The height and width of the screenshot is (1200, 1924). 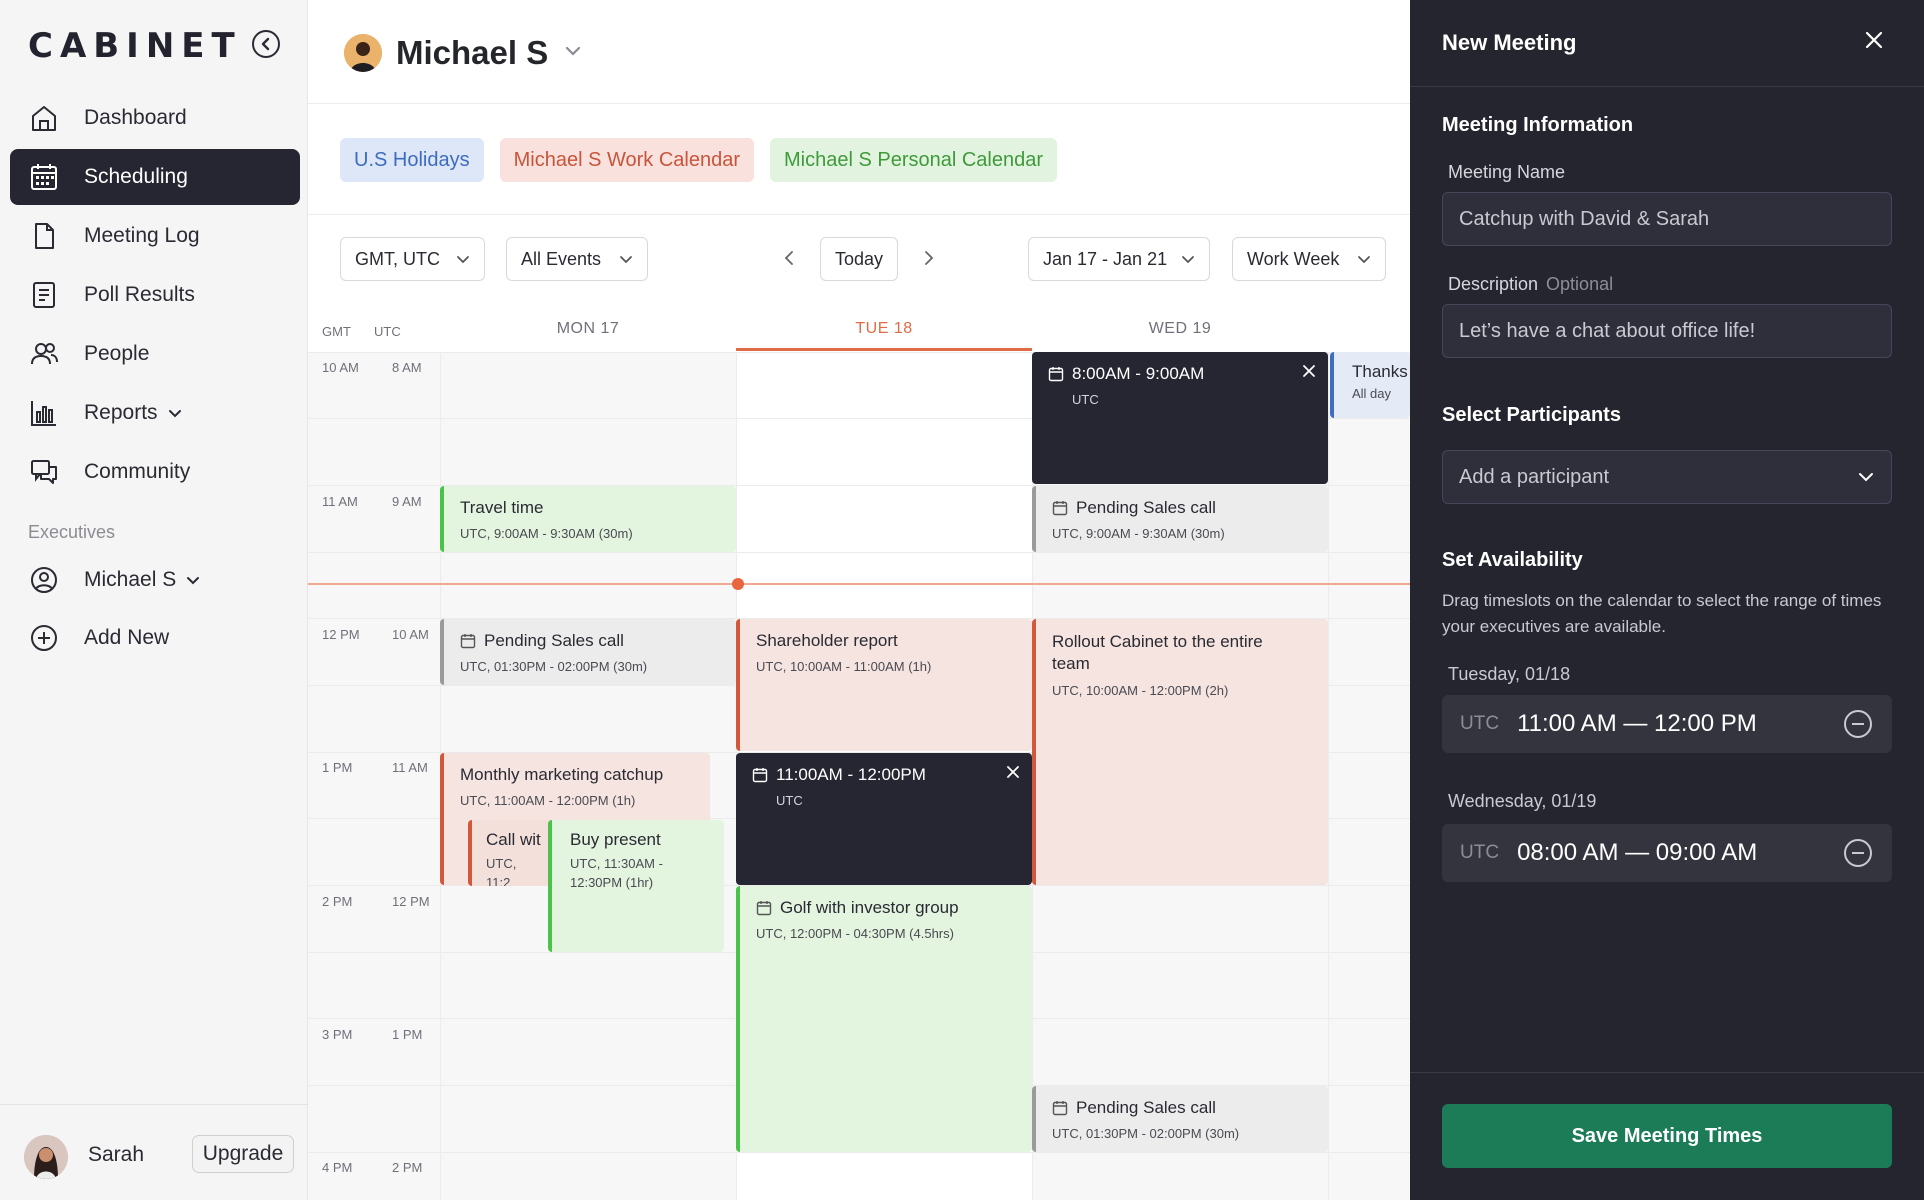 I want to click on participant-select: Add a participant, so click(x=1667, y=477).